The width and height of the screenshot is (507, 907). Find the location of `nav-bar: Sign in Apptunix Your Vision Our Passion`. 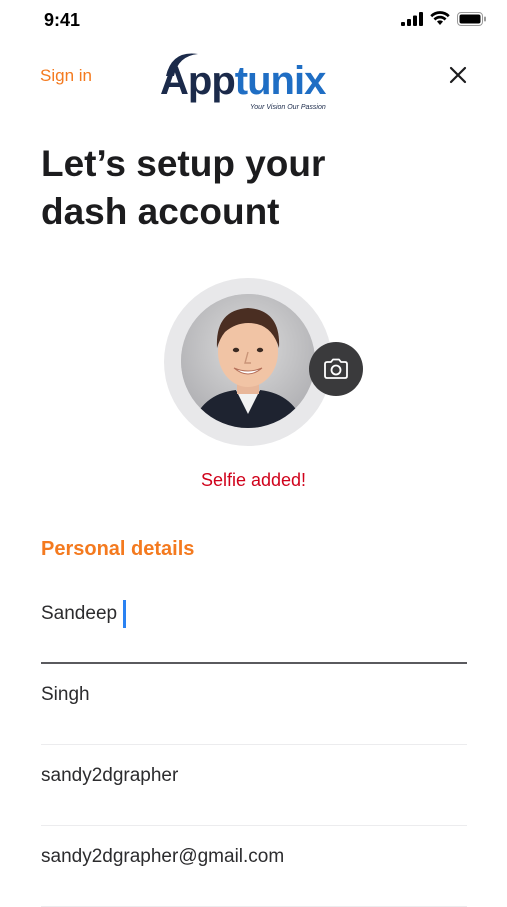

nav-bar: Sign in Apptunix Your Vision Our Passion is located at coordinates (253, 84).